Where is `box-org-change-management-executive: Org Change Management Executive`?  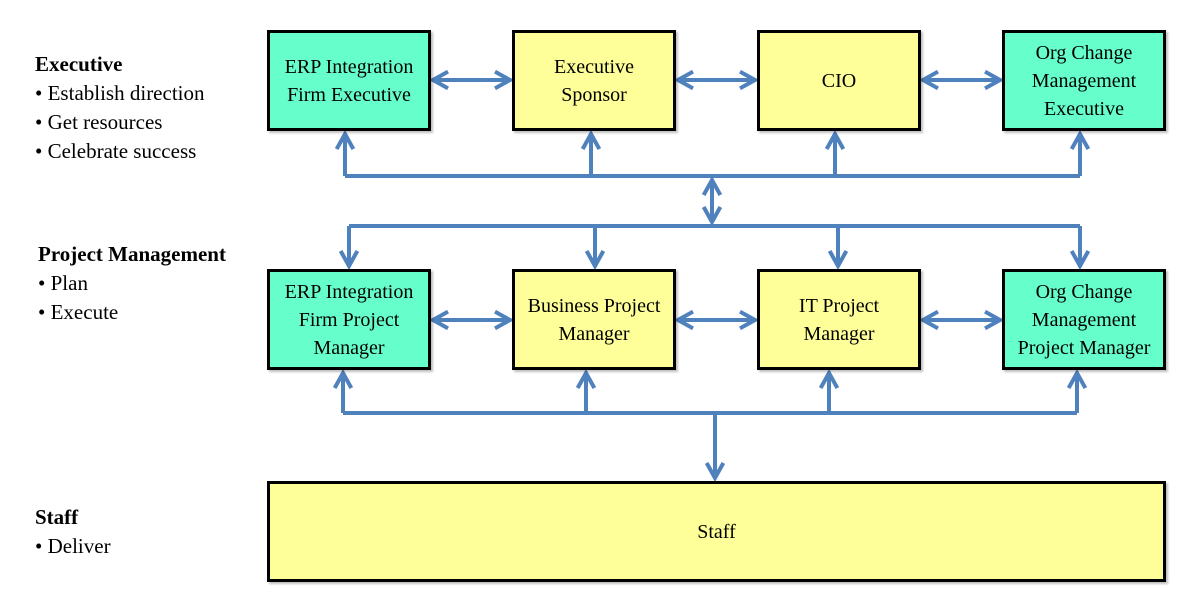 box-org-change-management-executive: Org Change Management Executive is located at coordinates (1084, 80).